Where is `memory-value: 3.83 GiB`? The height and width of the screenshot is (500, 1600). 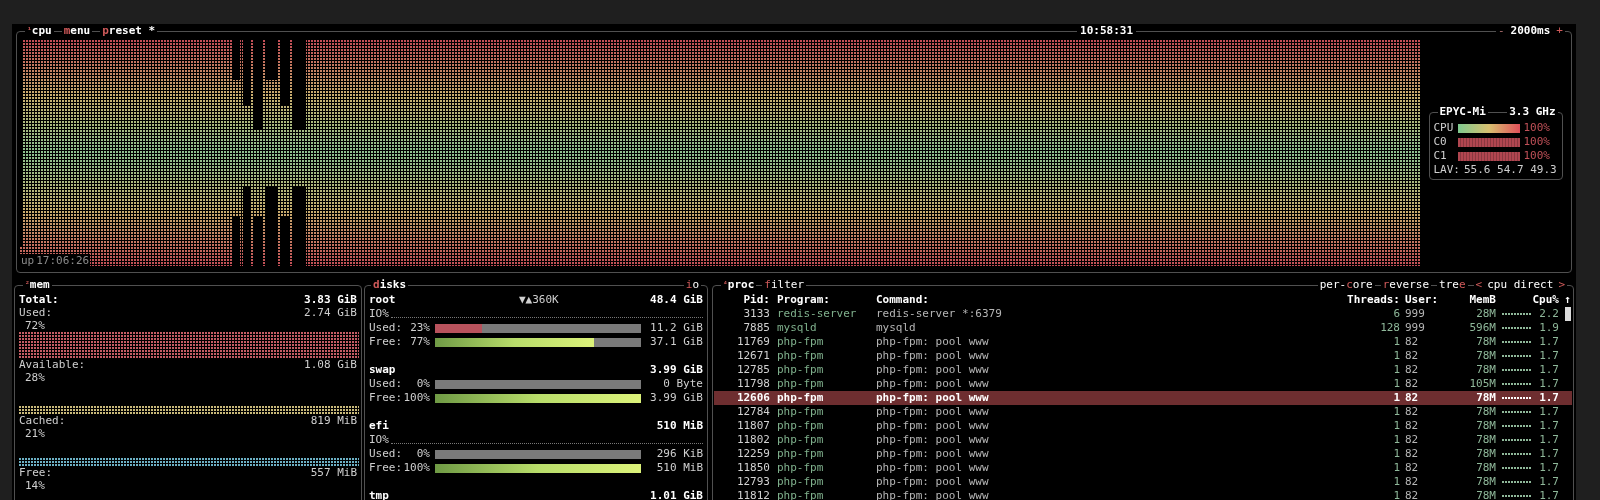 memory-value: 3.83 GiB is located at coordinates (330, 299).